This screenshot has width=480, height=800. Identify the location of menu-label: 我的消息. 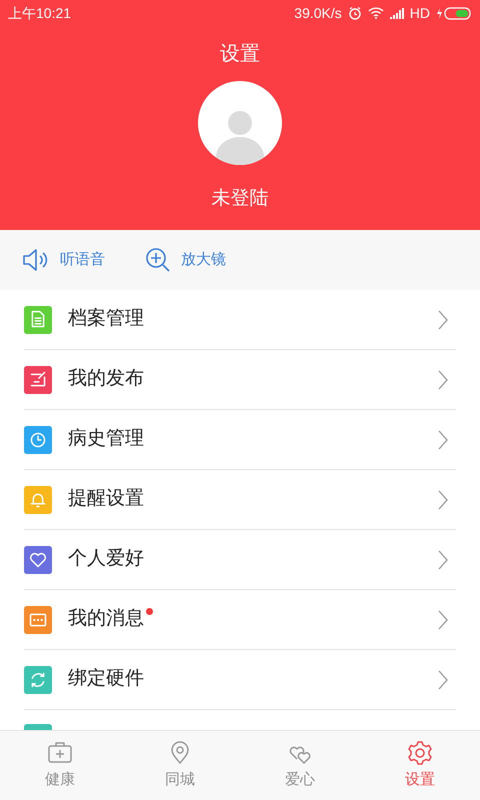
(106, 619).